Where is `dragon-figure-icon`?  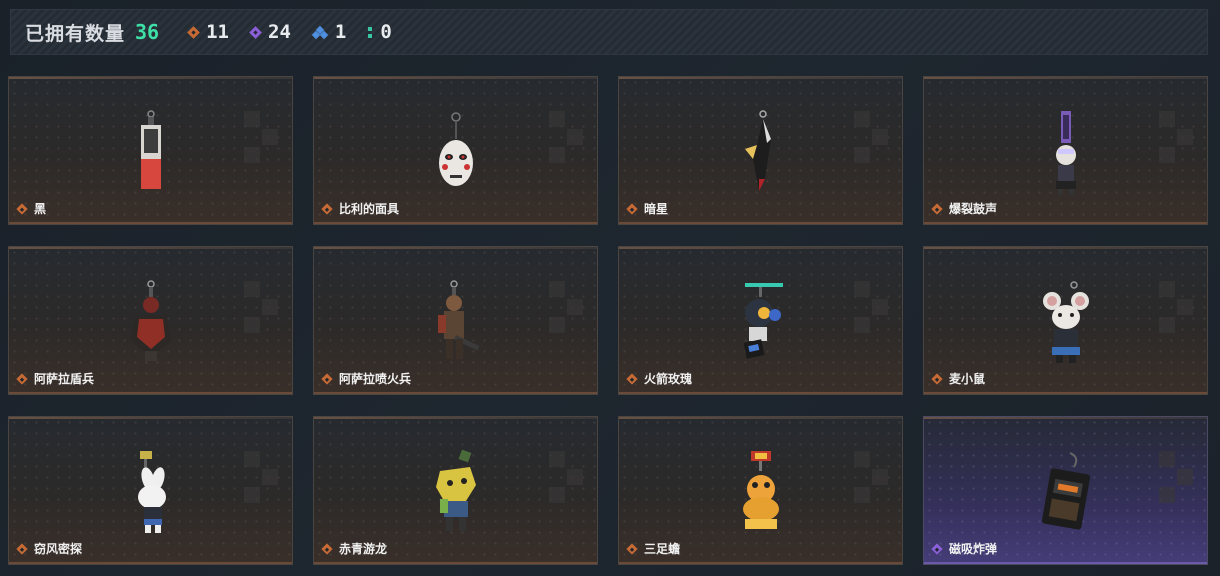 dragon-figure-icon is located at coordinates (455, 490).